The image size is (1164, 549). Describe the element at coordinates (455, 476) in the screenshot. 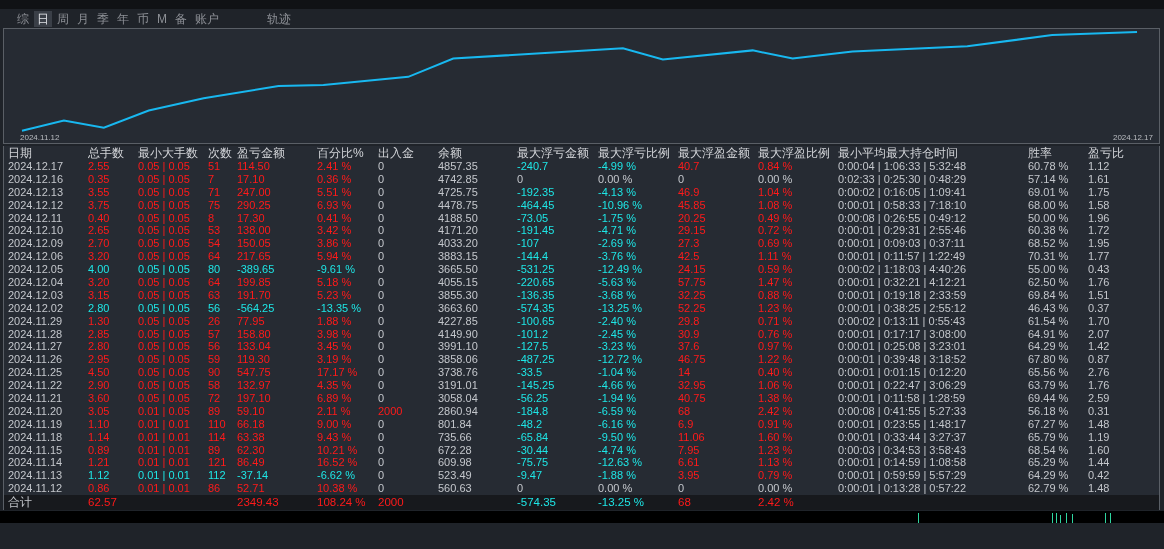

I see `balance-cell-text: 523.49` at that location.